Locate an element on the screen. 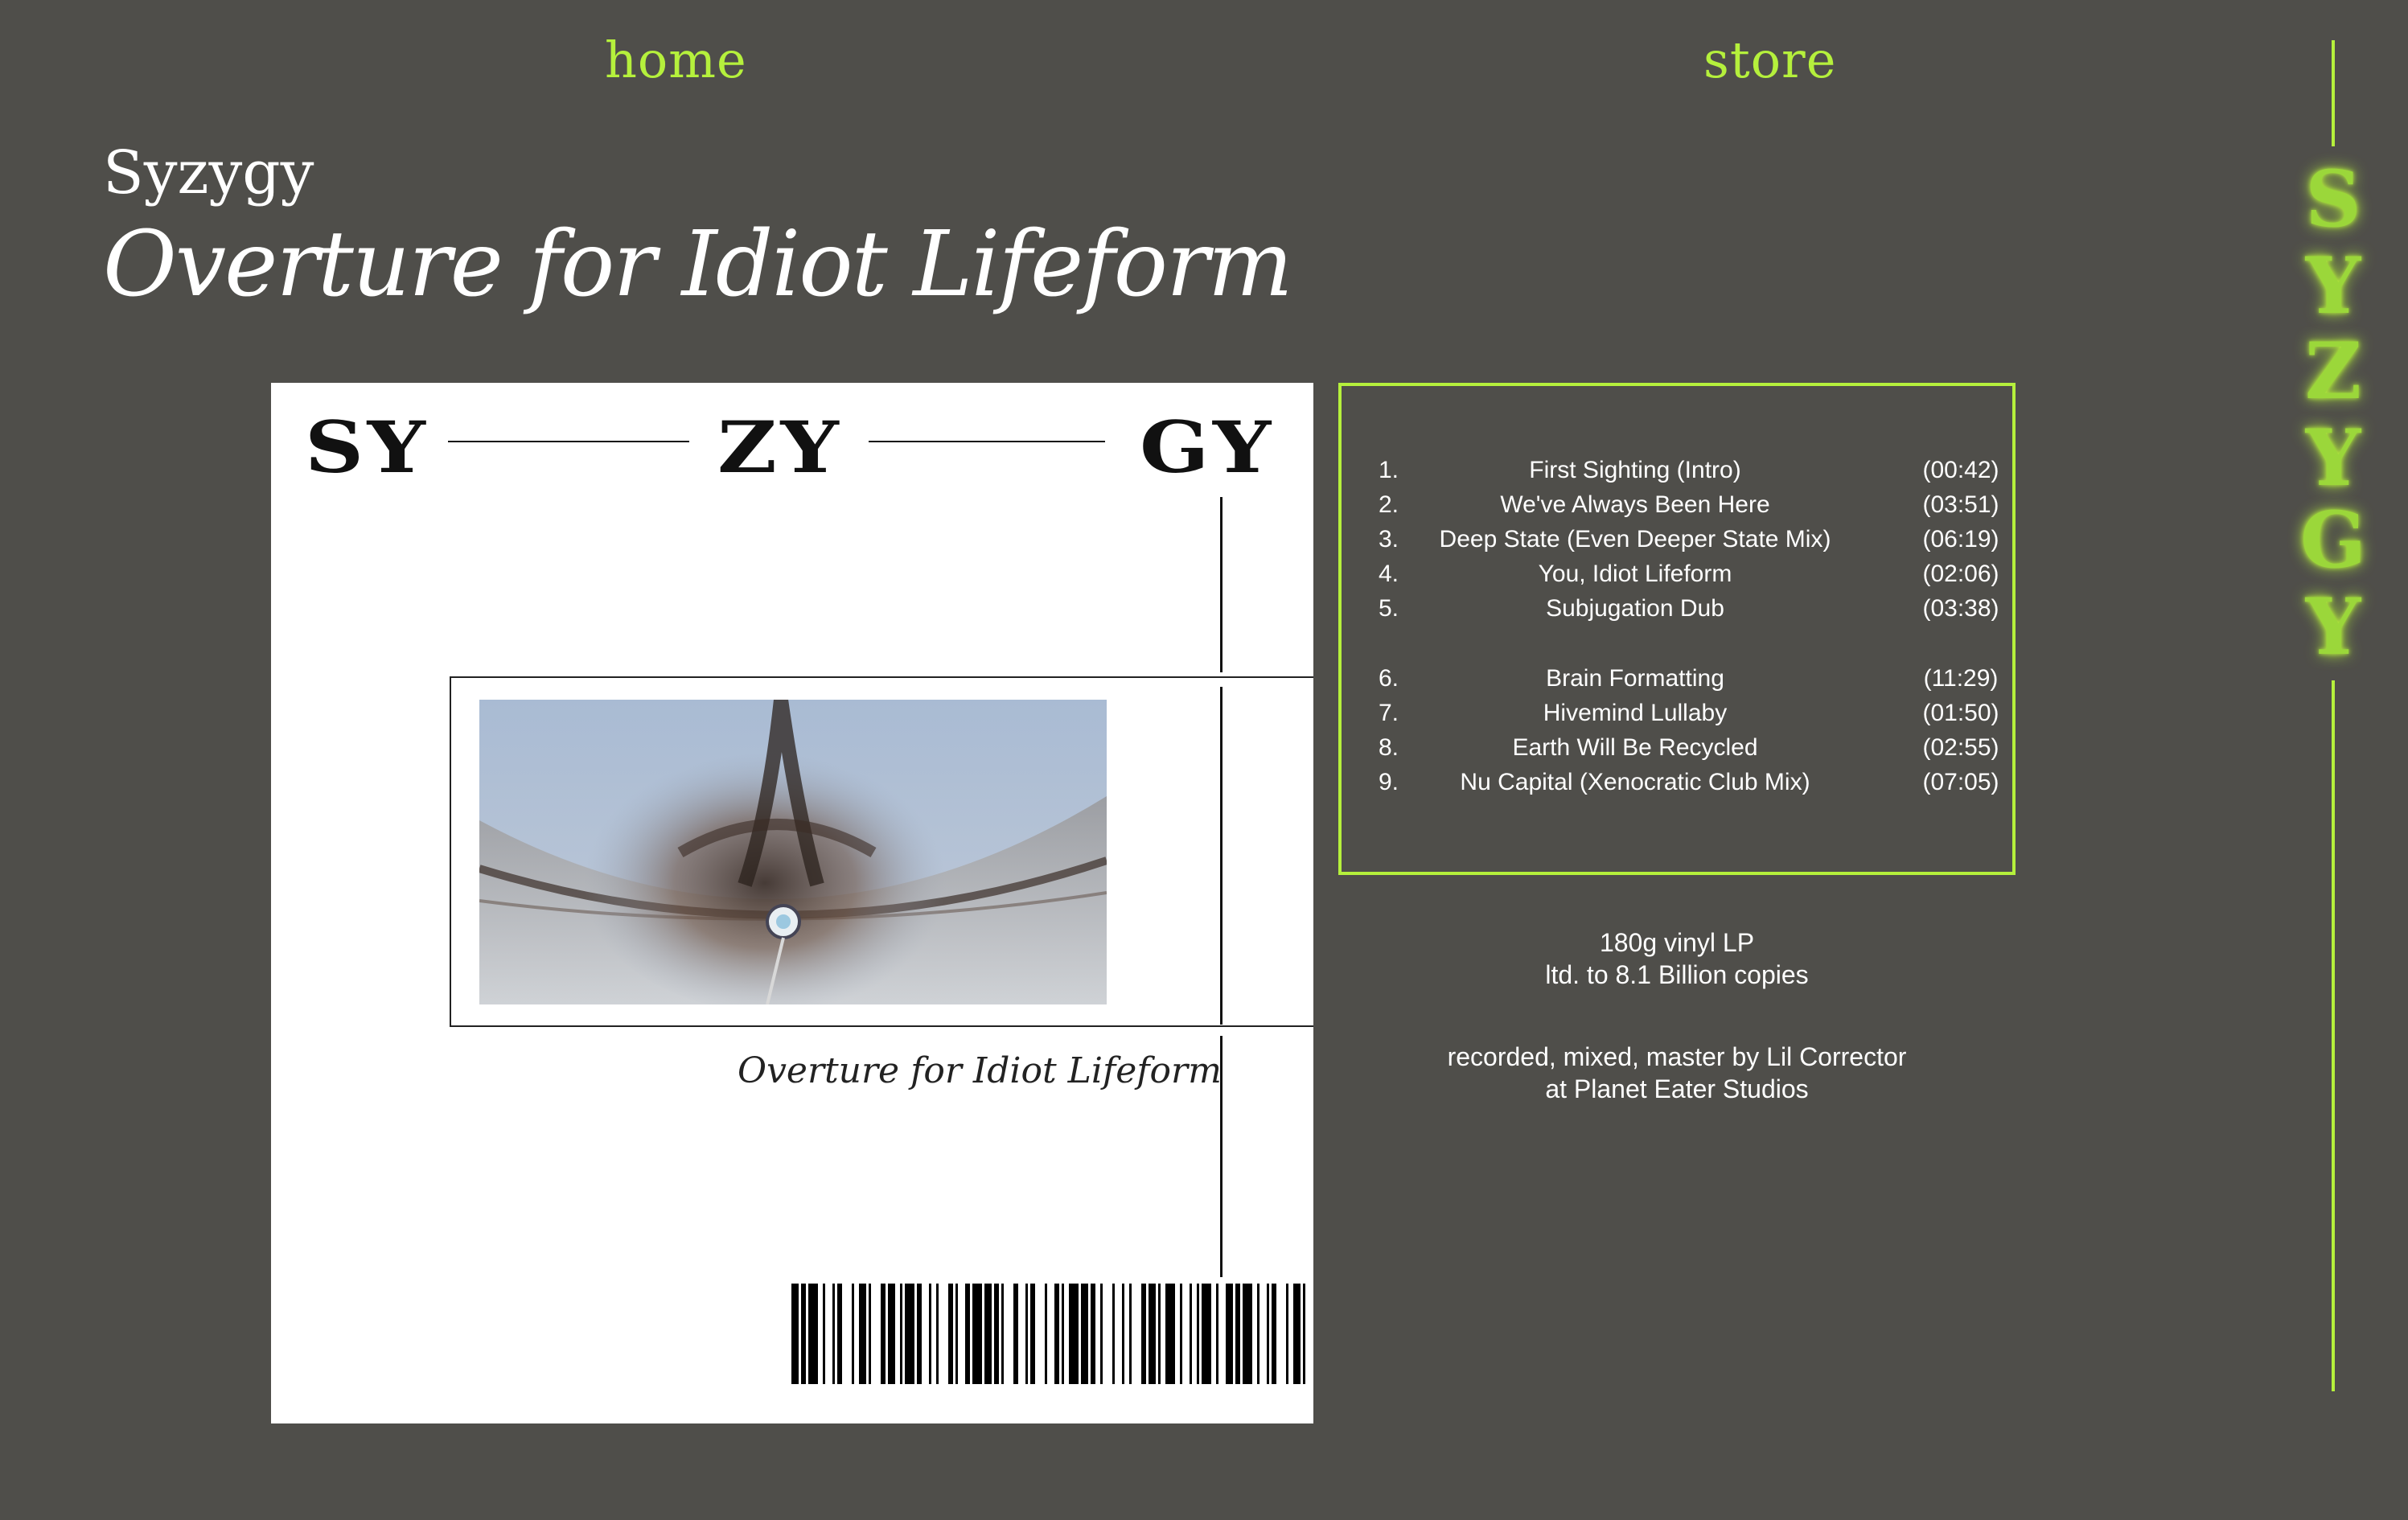 The height and width of the screenshot is (1520, 2408). cover-vertical-line is located at coordinates (1221, 584).